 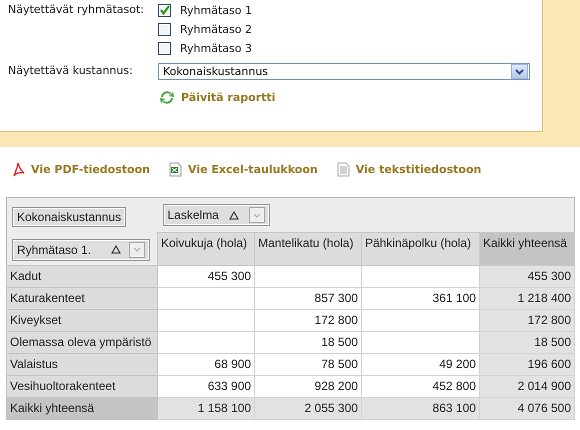 What do you see at coordinates (217, 97) in the screenshot?
I see `refresh-link: Päivitä raportti` at bounding box center [217, 97].